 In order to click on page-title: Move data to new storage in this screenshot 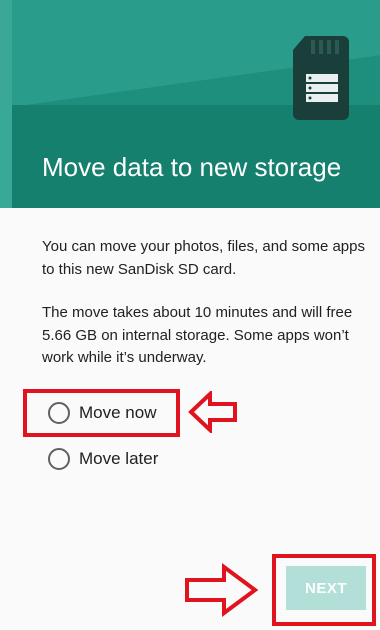, I will do `click(192, 167)`.